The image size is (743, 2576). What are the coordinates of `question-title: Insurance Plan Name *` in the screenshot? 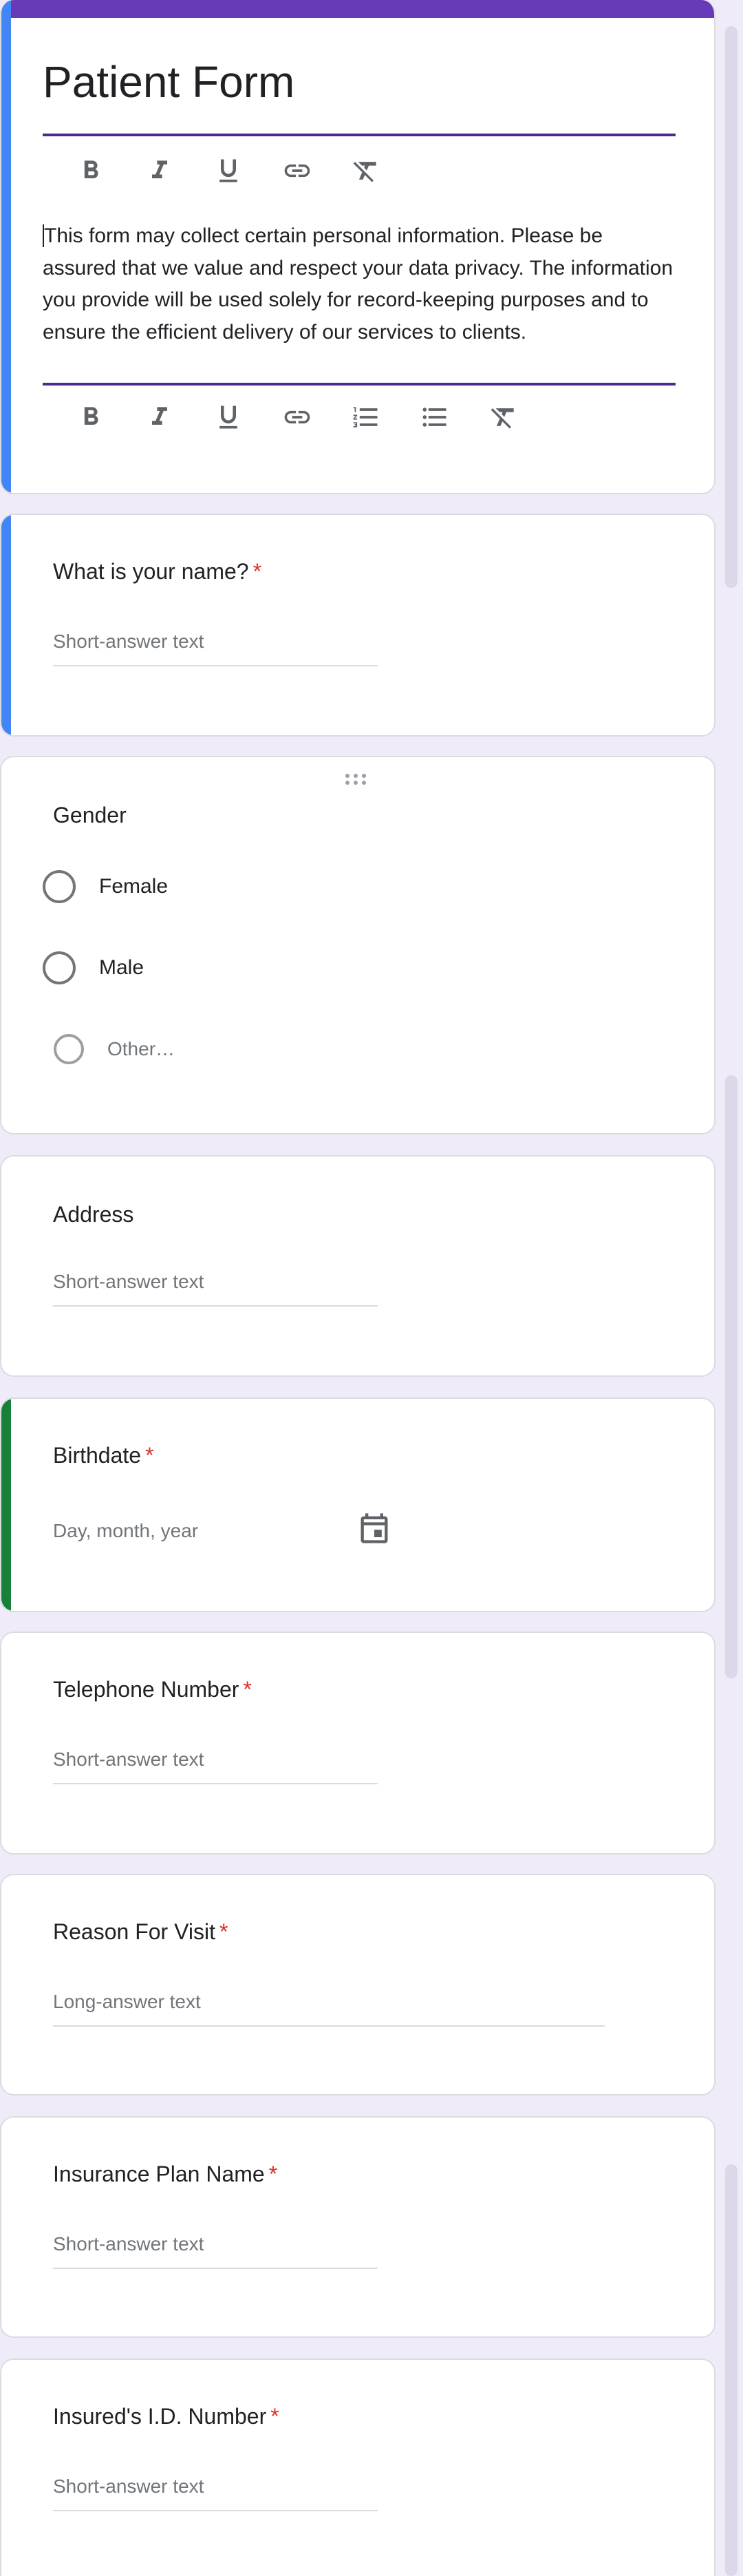 It's located at (165, 2174).